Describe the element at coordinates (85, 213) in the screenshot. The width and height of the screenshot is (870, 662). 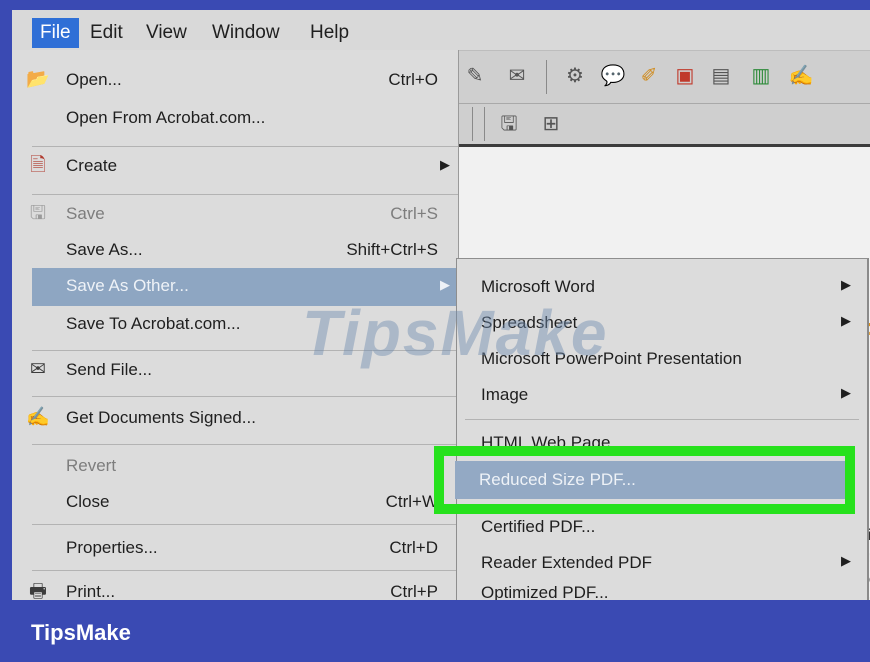
I see `menu-item-label: Save` at that location.